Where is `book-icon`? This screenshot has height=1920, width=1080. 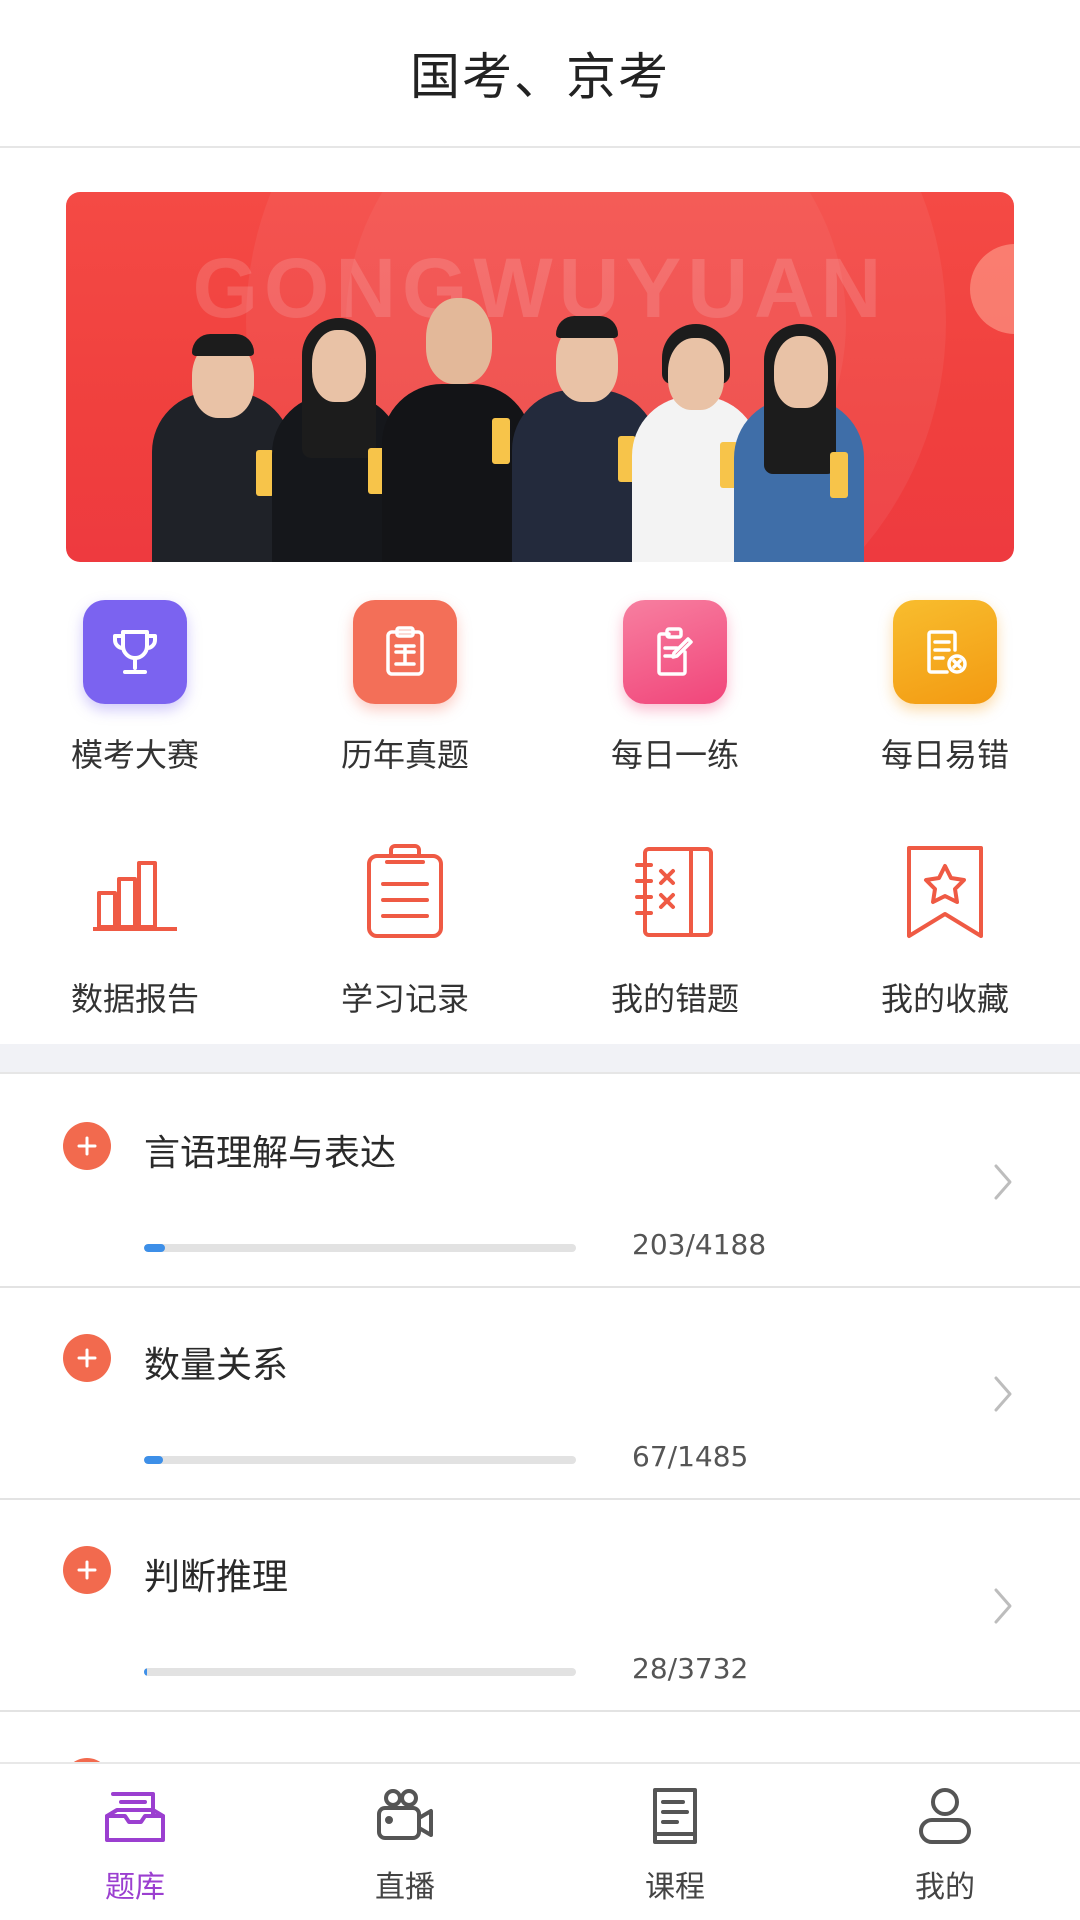 book-icon is located at coordinates (675, 1816).